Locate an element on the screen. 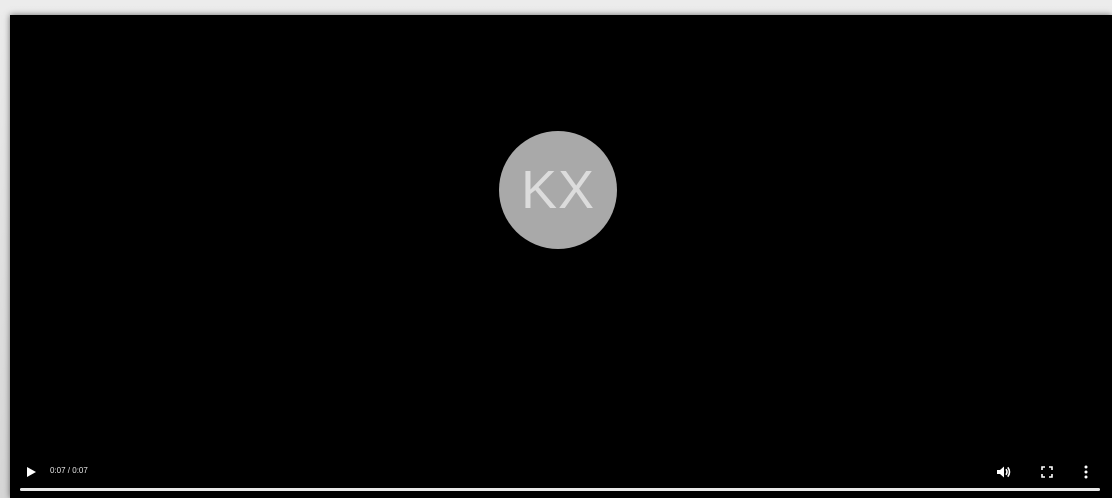  time-display: 0:07 / 0:07 is located at coordinates (69, 470).